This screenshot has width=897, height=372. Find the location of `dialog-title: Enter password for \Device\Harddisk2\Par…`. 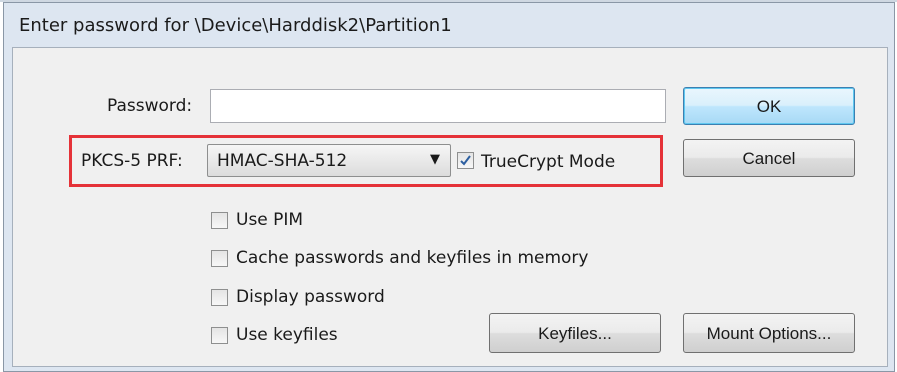

dialog-title: Enter password for \Device\Harddisk2\Par… is located at coordinates (235, 25).